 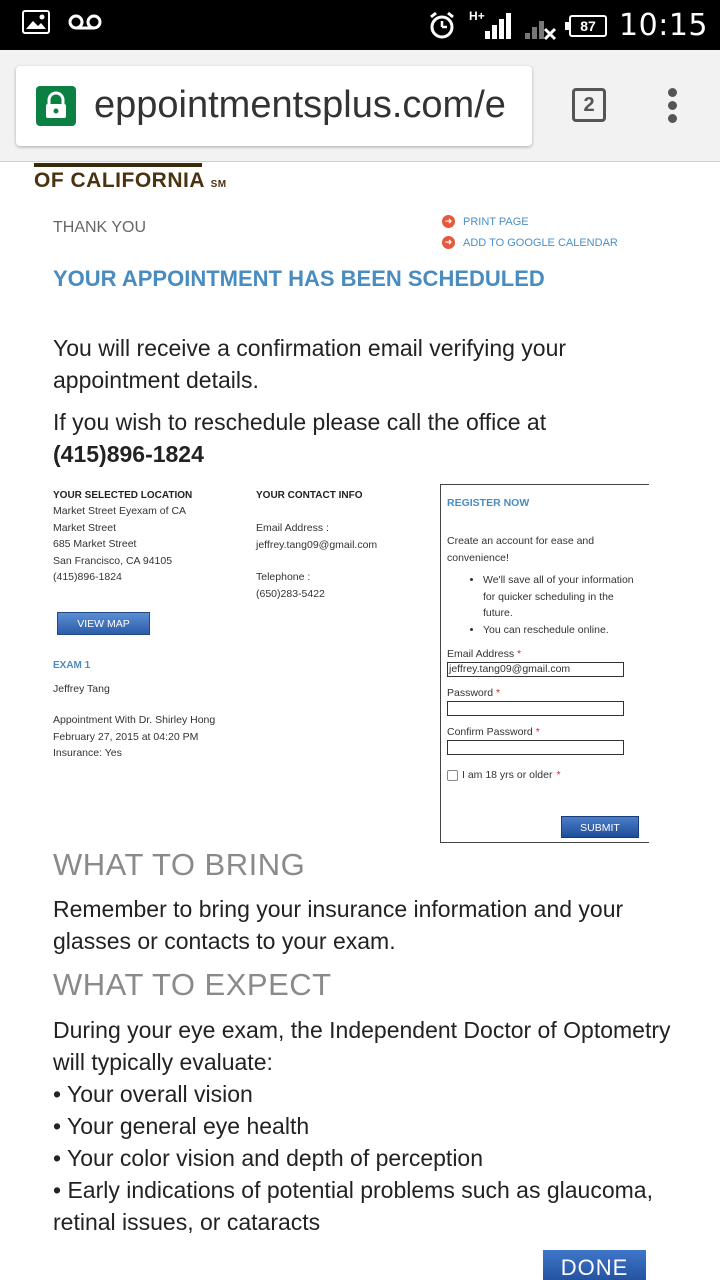 I want to click on voicemail-icon, so click(x=85, y=22).